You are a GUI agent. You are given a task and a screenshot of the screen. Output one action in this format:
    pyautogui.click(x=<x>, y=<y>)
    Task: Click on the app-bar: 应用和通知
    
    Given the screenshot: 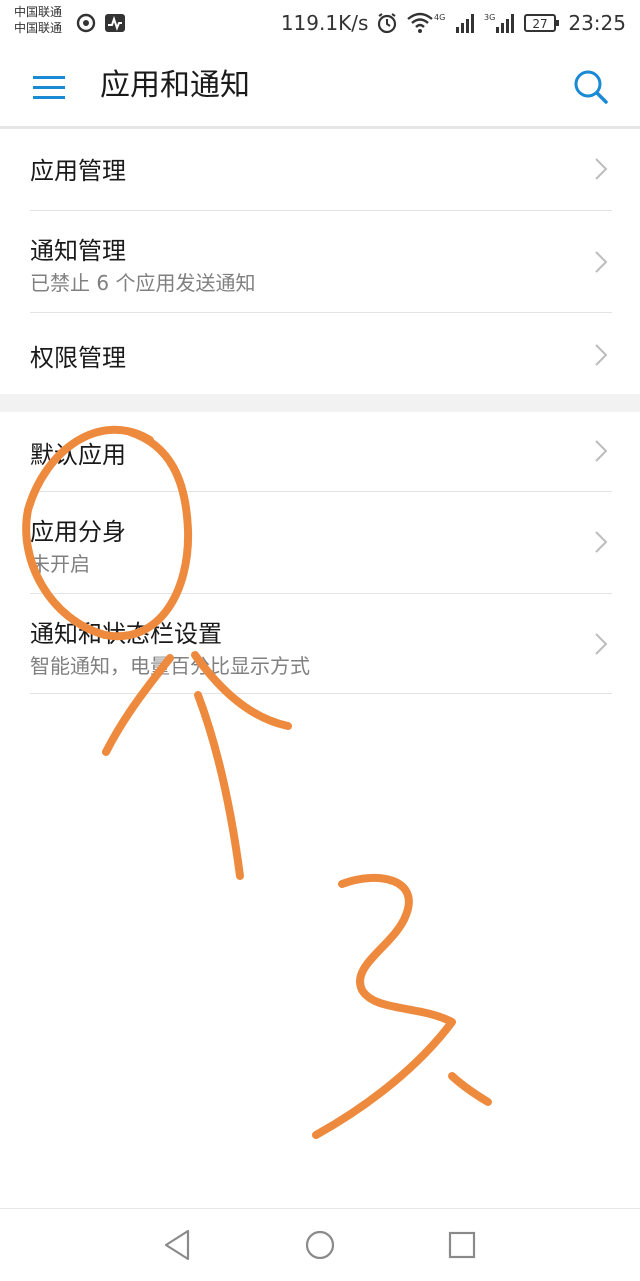 What is the action you would take?
    pyautogui.click(x=320, y=87)
    